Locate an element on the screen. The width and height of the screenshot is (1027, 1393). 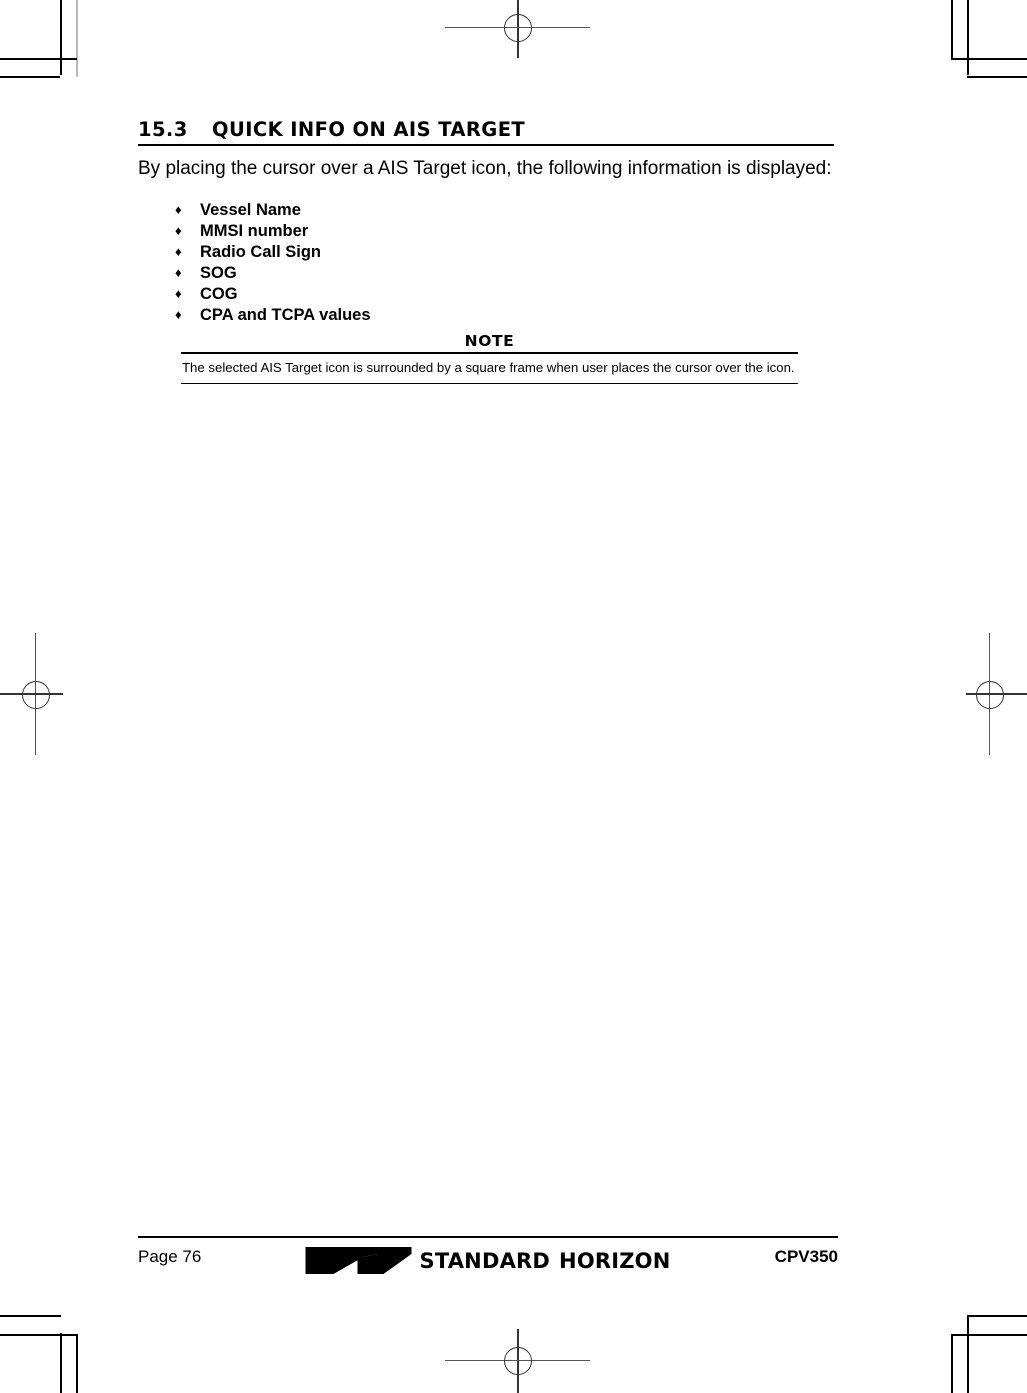
brand-word-standard: STANDARD is located at coordinates (485, 1261).